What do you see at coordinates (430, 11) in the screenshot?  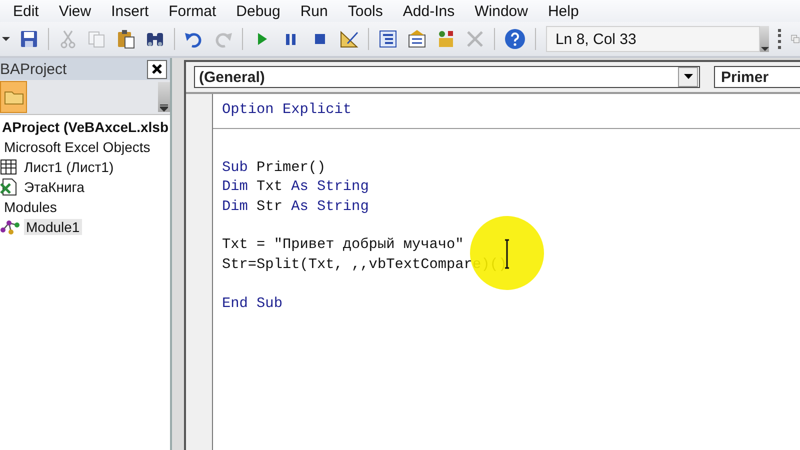 I see `menu-item: Add-Ins` at bounding box center [430, 11].